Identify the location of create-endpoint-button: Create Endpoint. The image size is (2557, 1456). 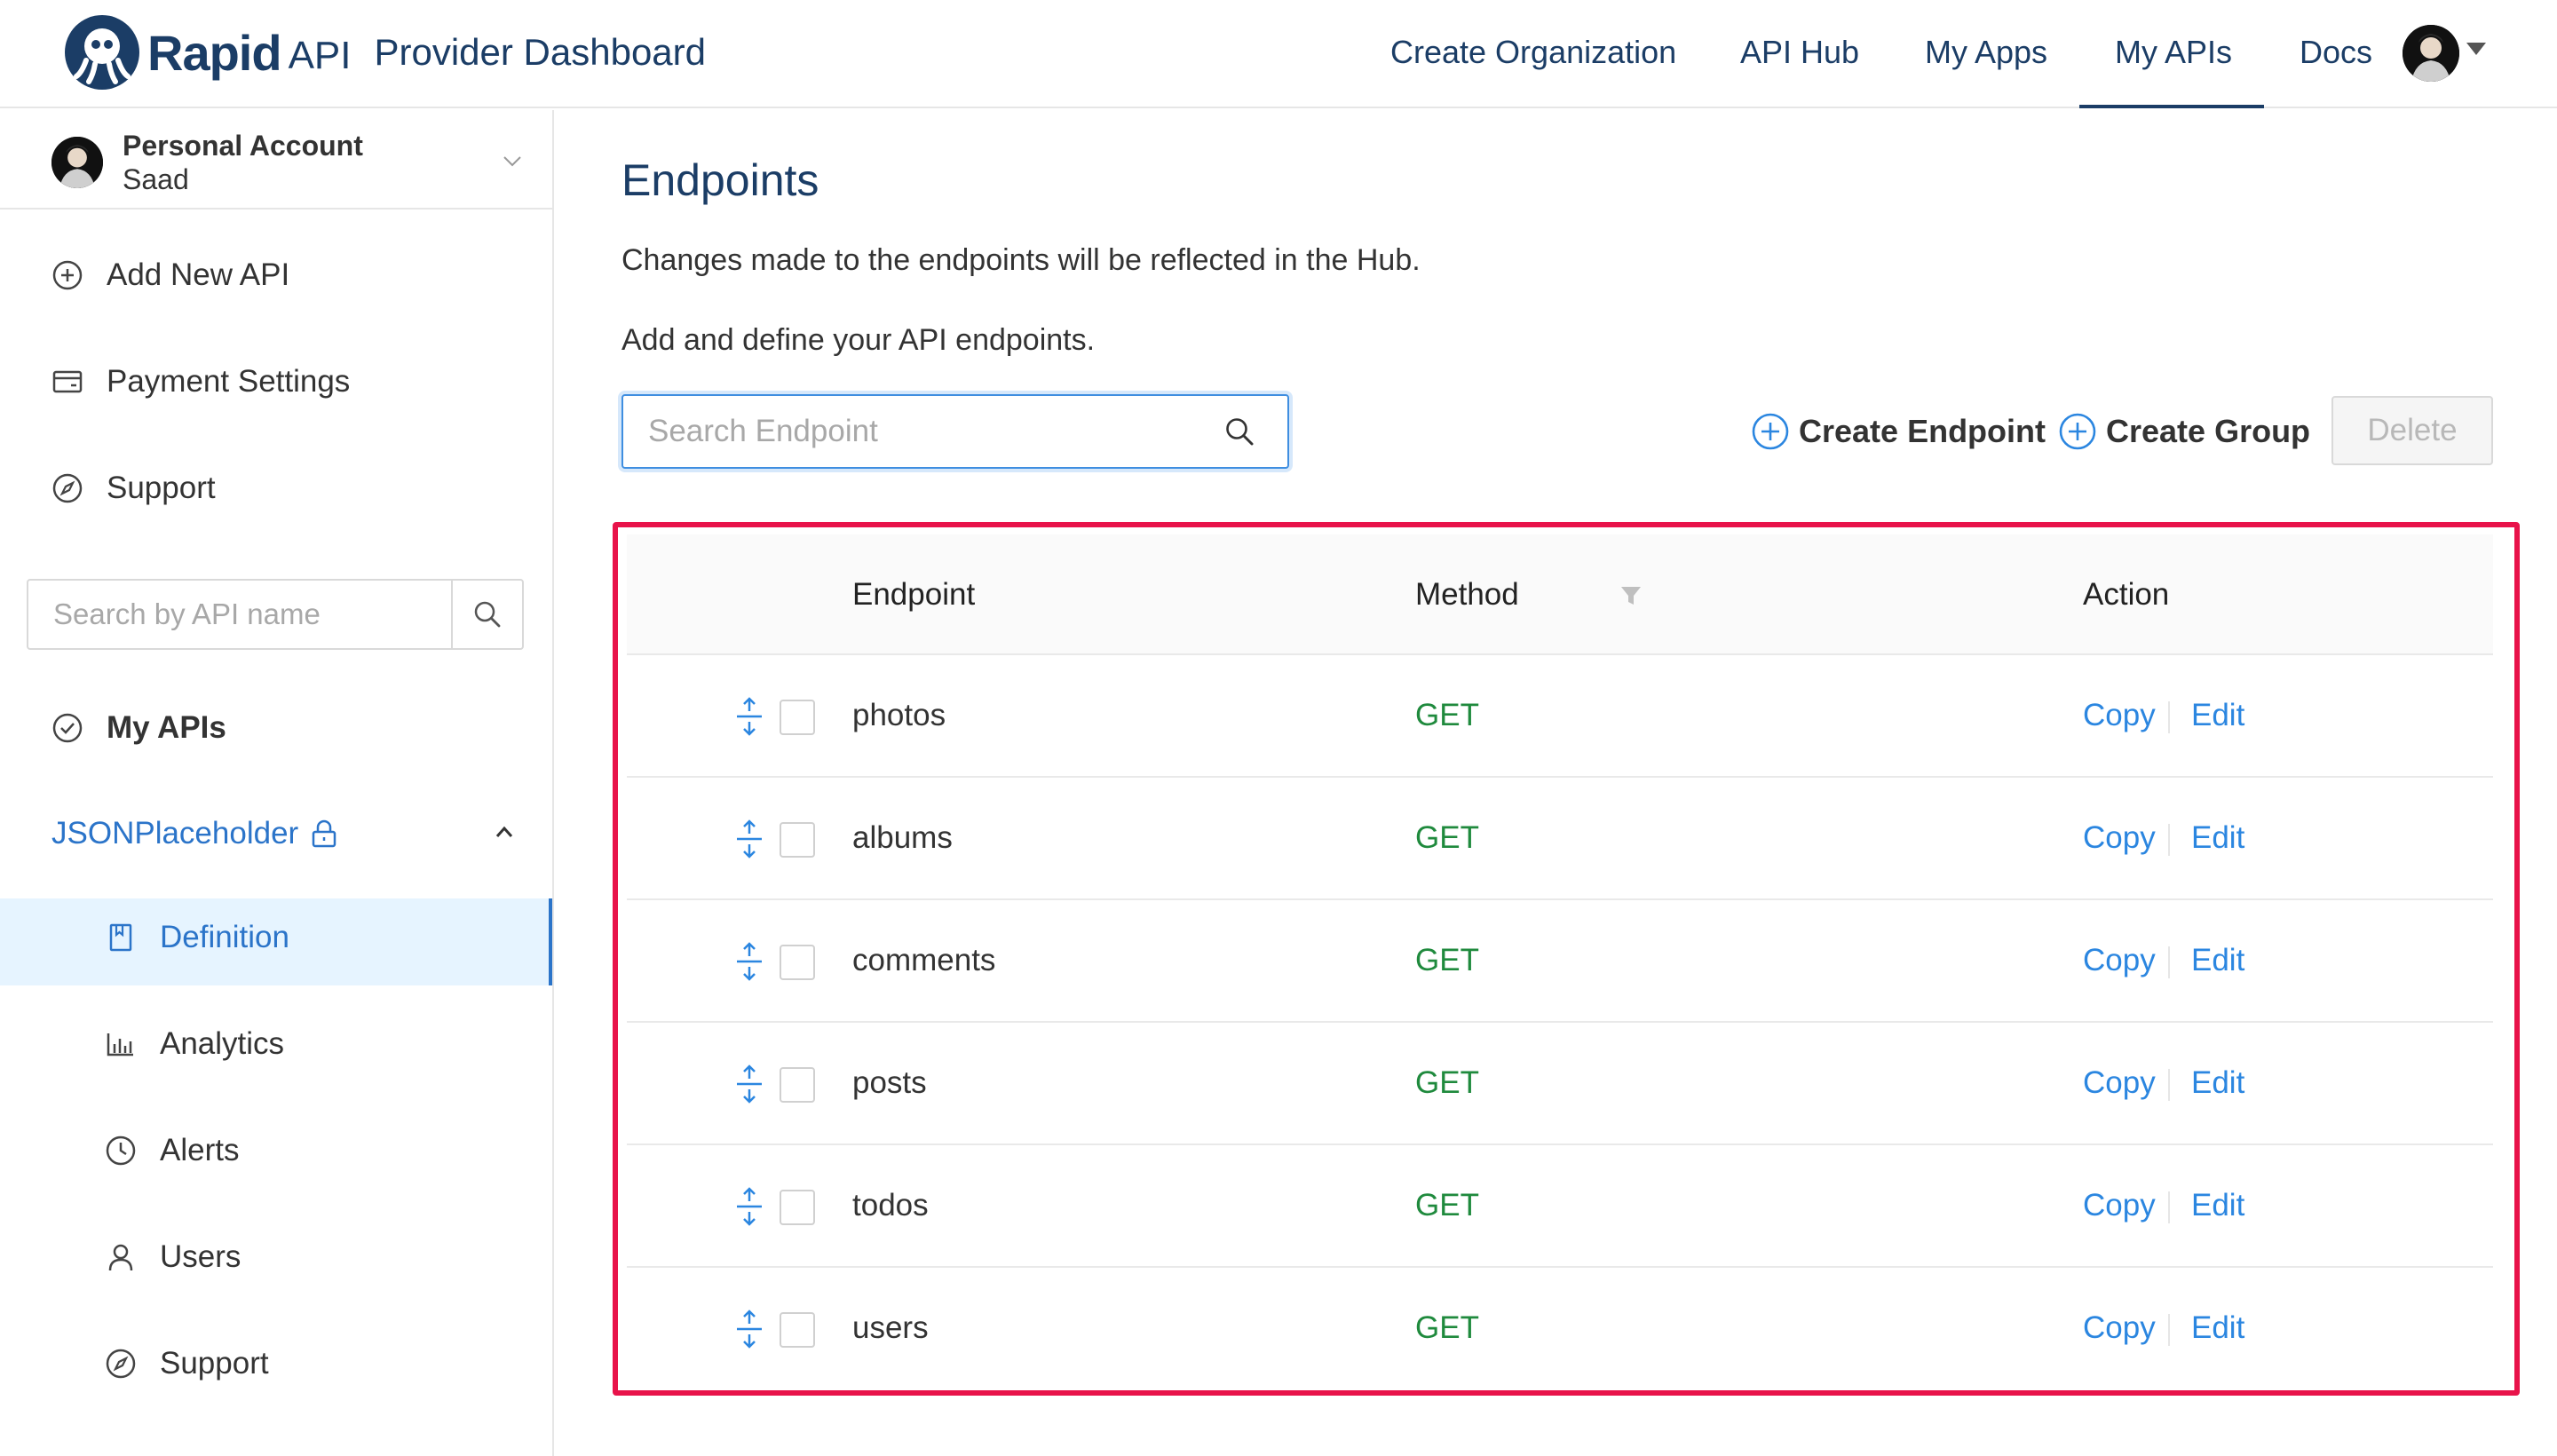
(1898, 431).